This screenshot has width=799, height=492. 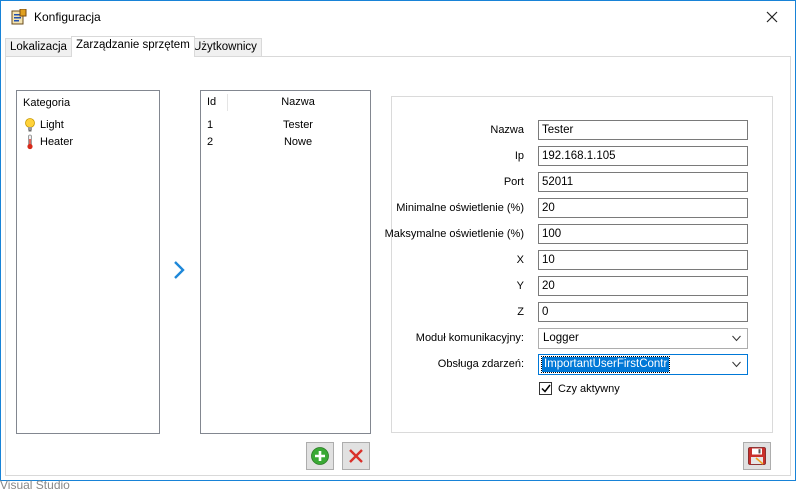 I want to click on save-button, so click(x=757, y=456).